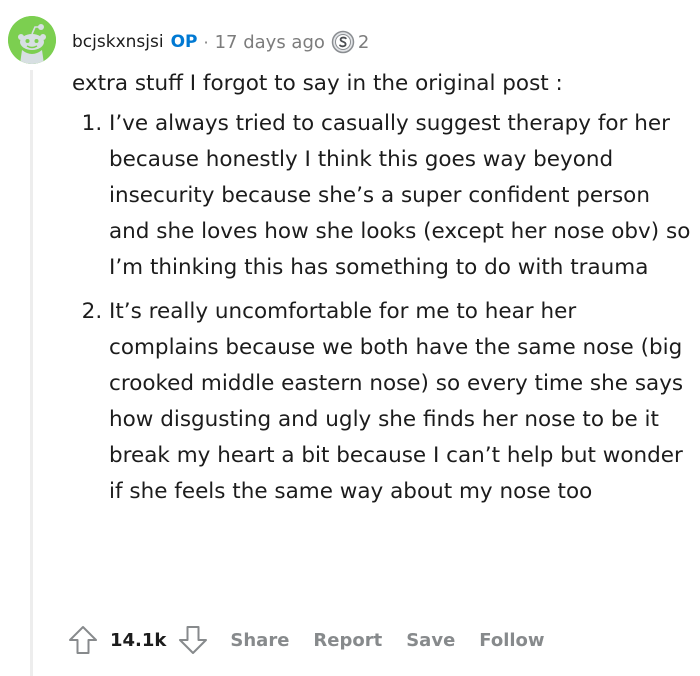  Describe the element at coordinates (430, 640) in the screenshot. I see `save-button: Save` at that location.